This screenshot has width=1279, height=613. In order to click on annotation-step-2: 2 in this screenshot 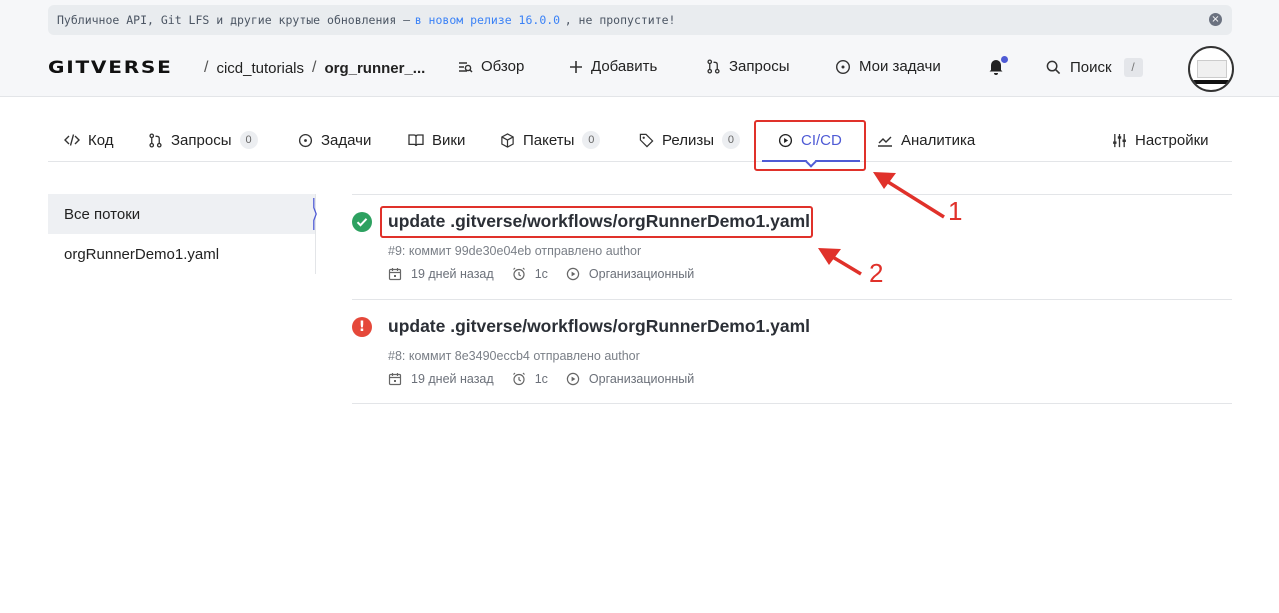, I will do `click(876, 273)`.